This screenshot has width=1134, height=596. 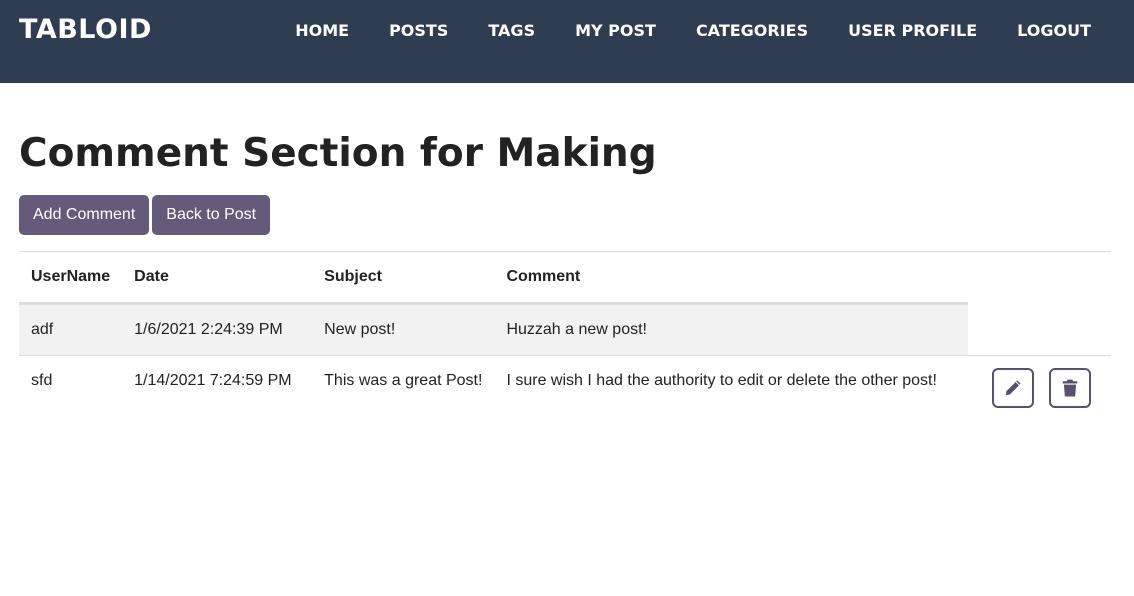 I want to click on column-header-comment: Comment, so click(x=731, y=278).